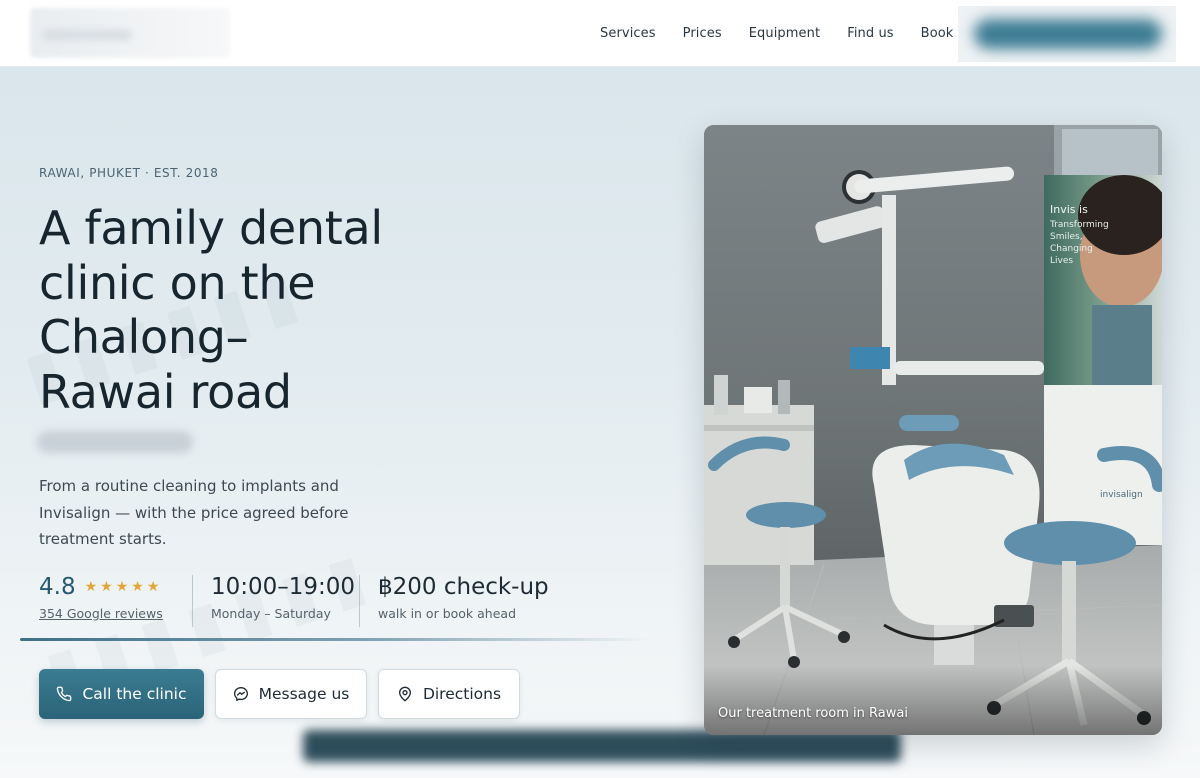  What do you see at coordinates (271, 613) in the screenshot?
I see `hours-days: Monday – Saturday` at bounding box center [271, 613].